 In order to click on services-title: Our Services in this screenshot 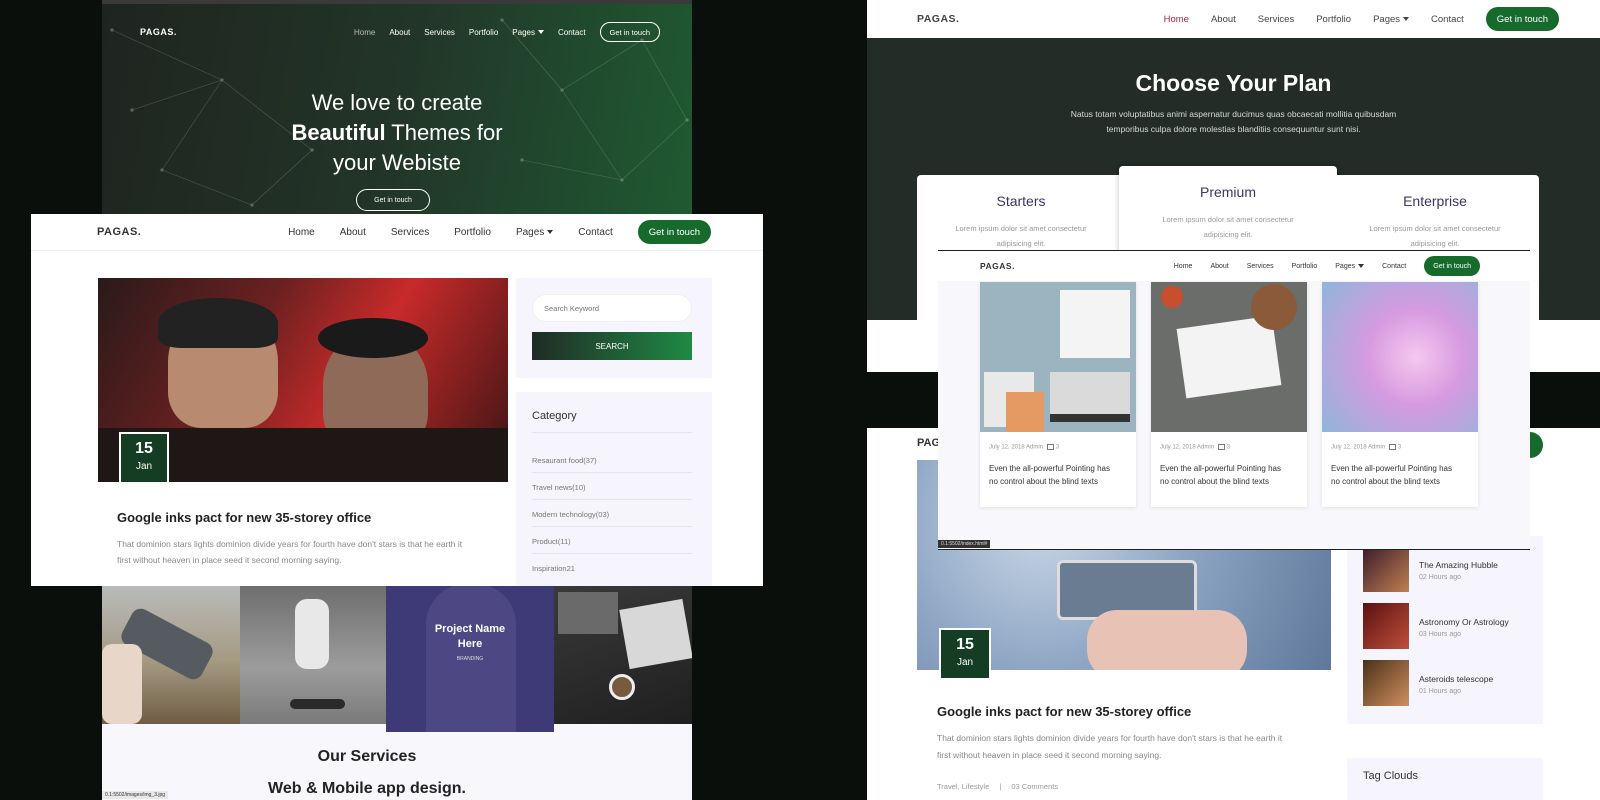, I will do `click(367, 756)`.